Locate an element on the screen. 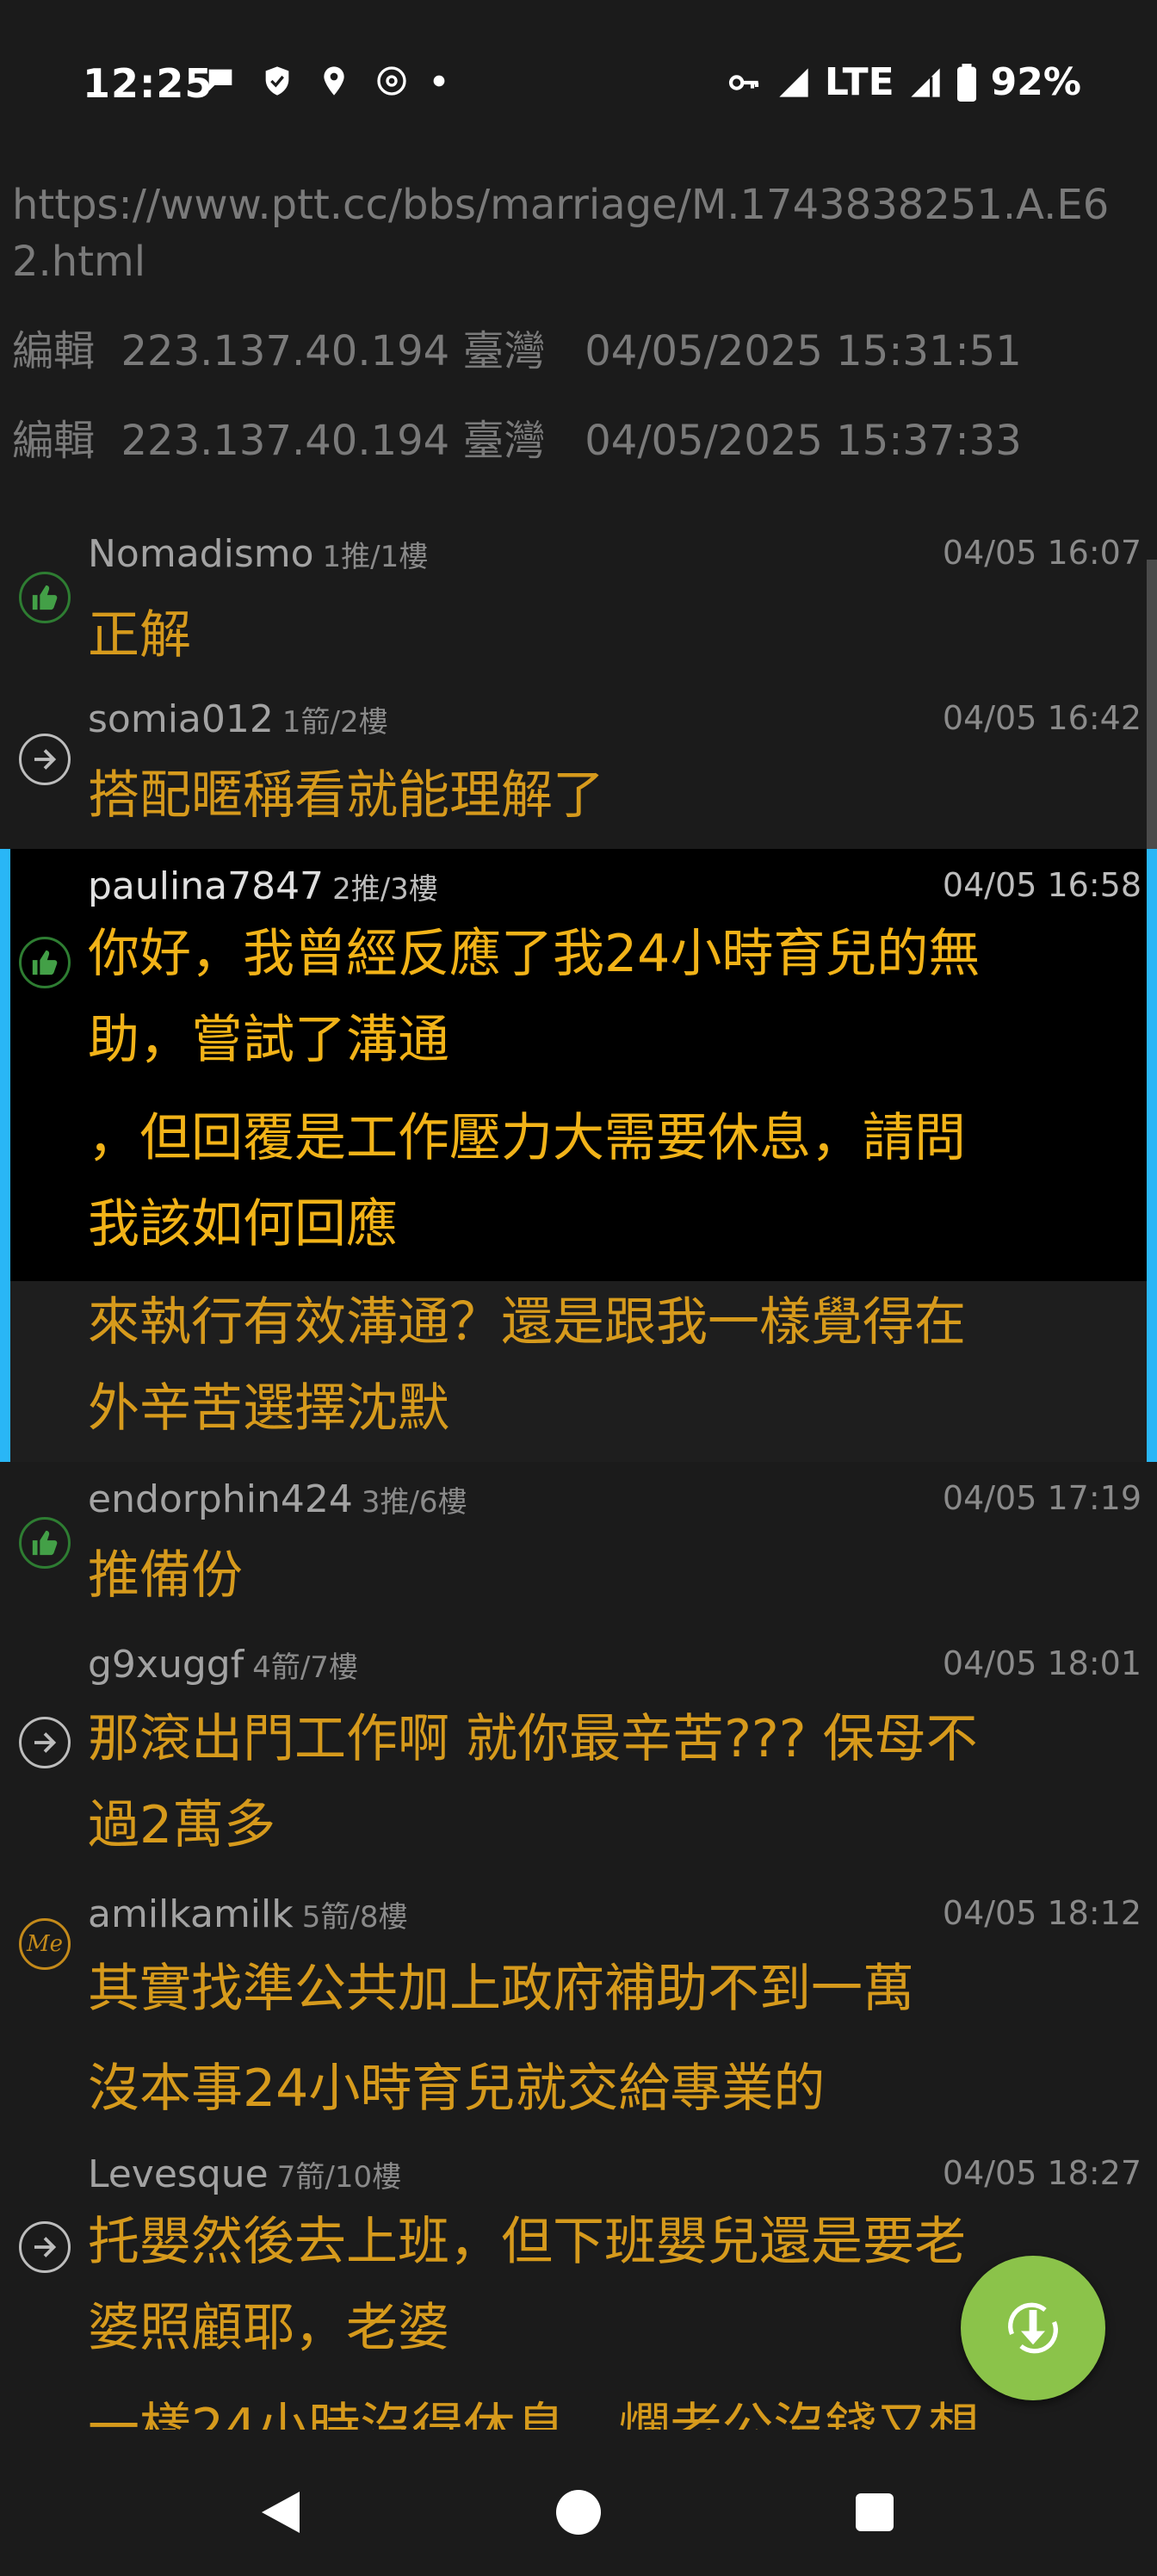  status-time: 12:25 is located at coordinates (148, 83).